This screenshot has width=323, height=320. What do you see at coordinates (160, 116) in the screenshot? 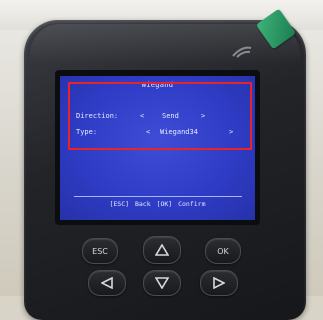
I see `highlight-annotation` at bounding box center [160, 116].